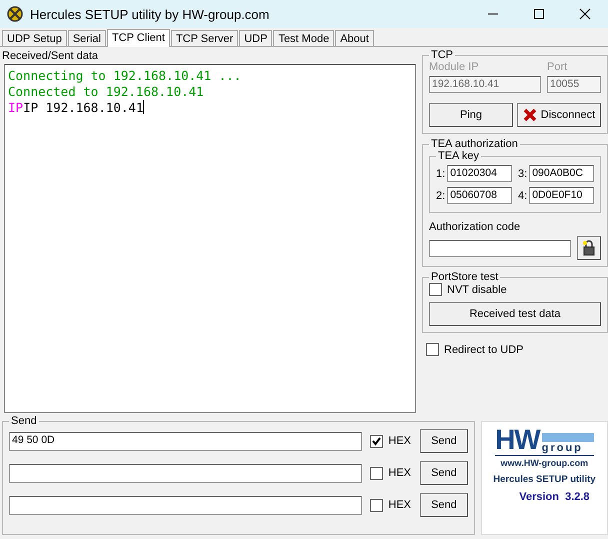 Image resolution: width=608 pixels, height=539 pixels. Describe the element at coordinates (477, 290) in the screenshot. I see `nvt-disable-label: NVT disable` at that location.